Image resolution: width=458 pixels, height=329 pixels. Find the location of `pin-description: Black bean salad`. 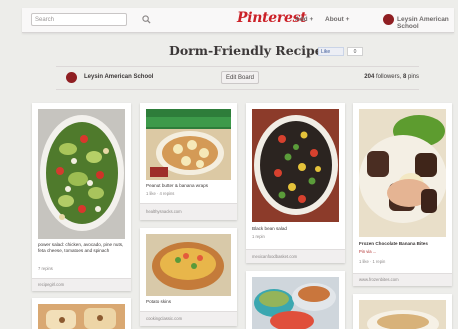

pin-description: Black bean salad is located at coordinates (269, 228).